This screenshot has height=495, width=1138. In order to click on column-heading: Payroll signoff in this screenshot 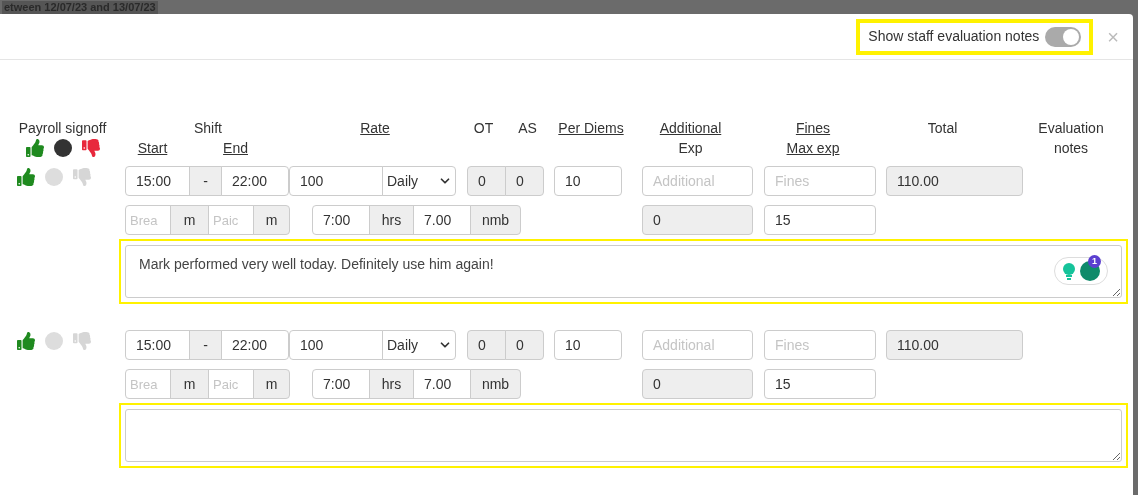, I will do `click(62, 128)`.